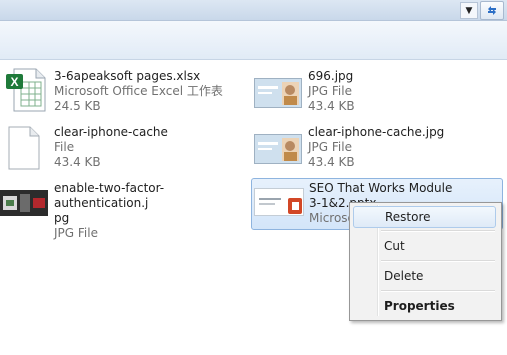 The width and height of the screenshot is (507, 355). Describe the element at coordinates (424, 246) in the screenshot. I see `menu-item-cut: Cut` at that location.